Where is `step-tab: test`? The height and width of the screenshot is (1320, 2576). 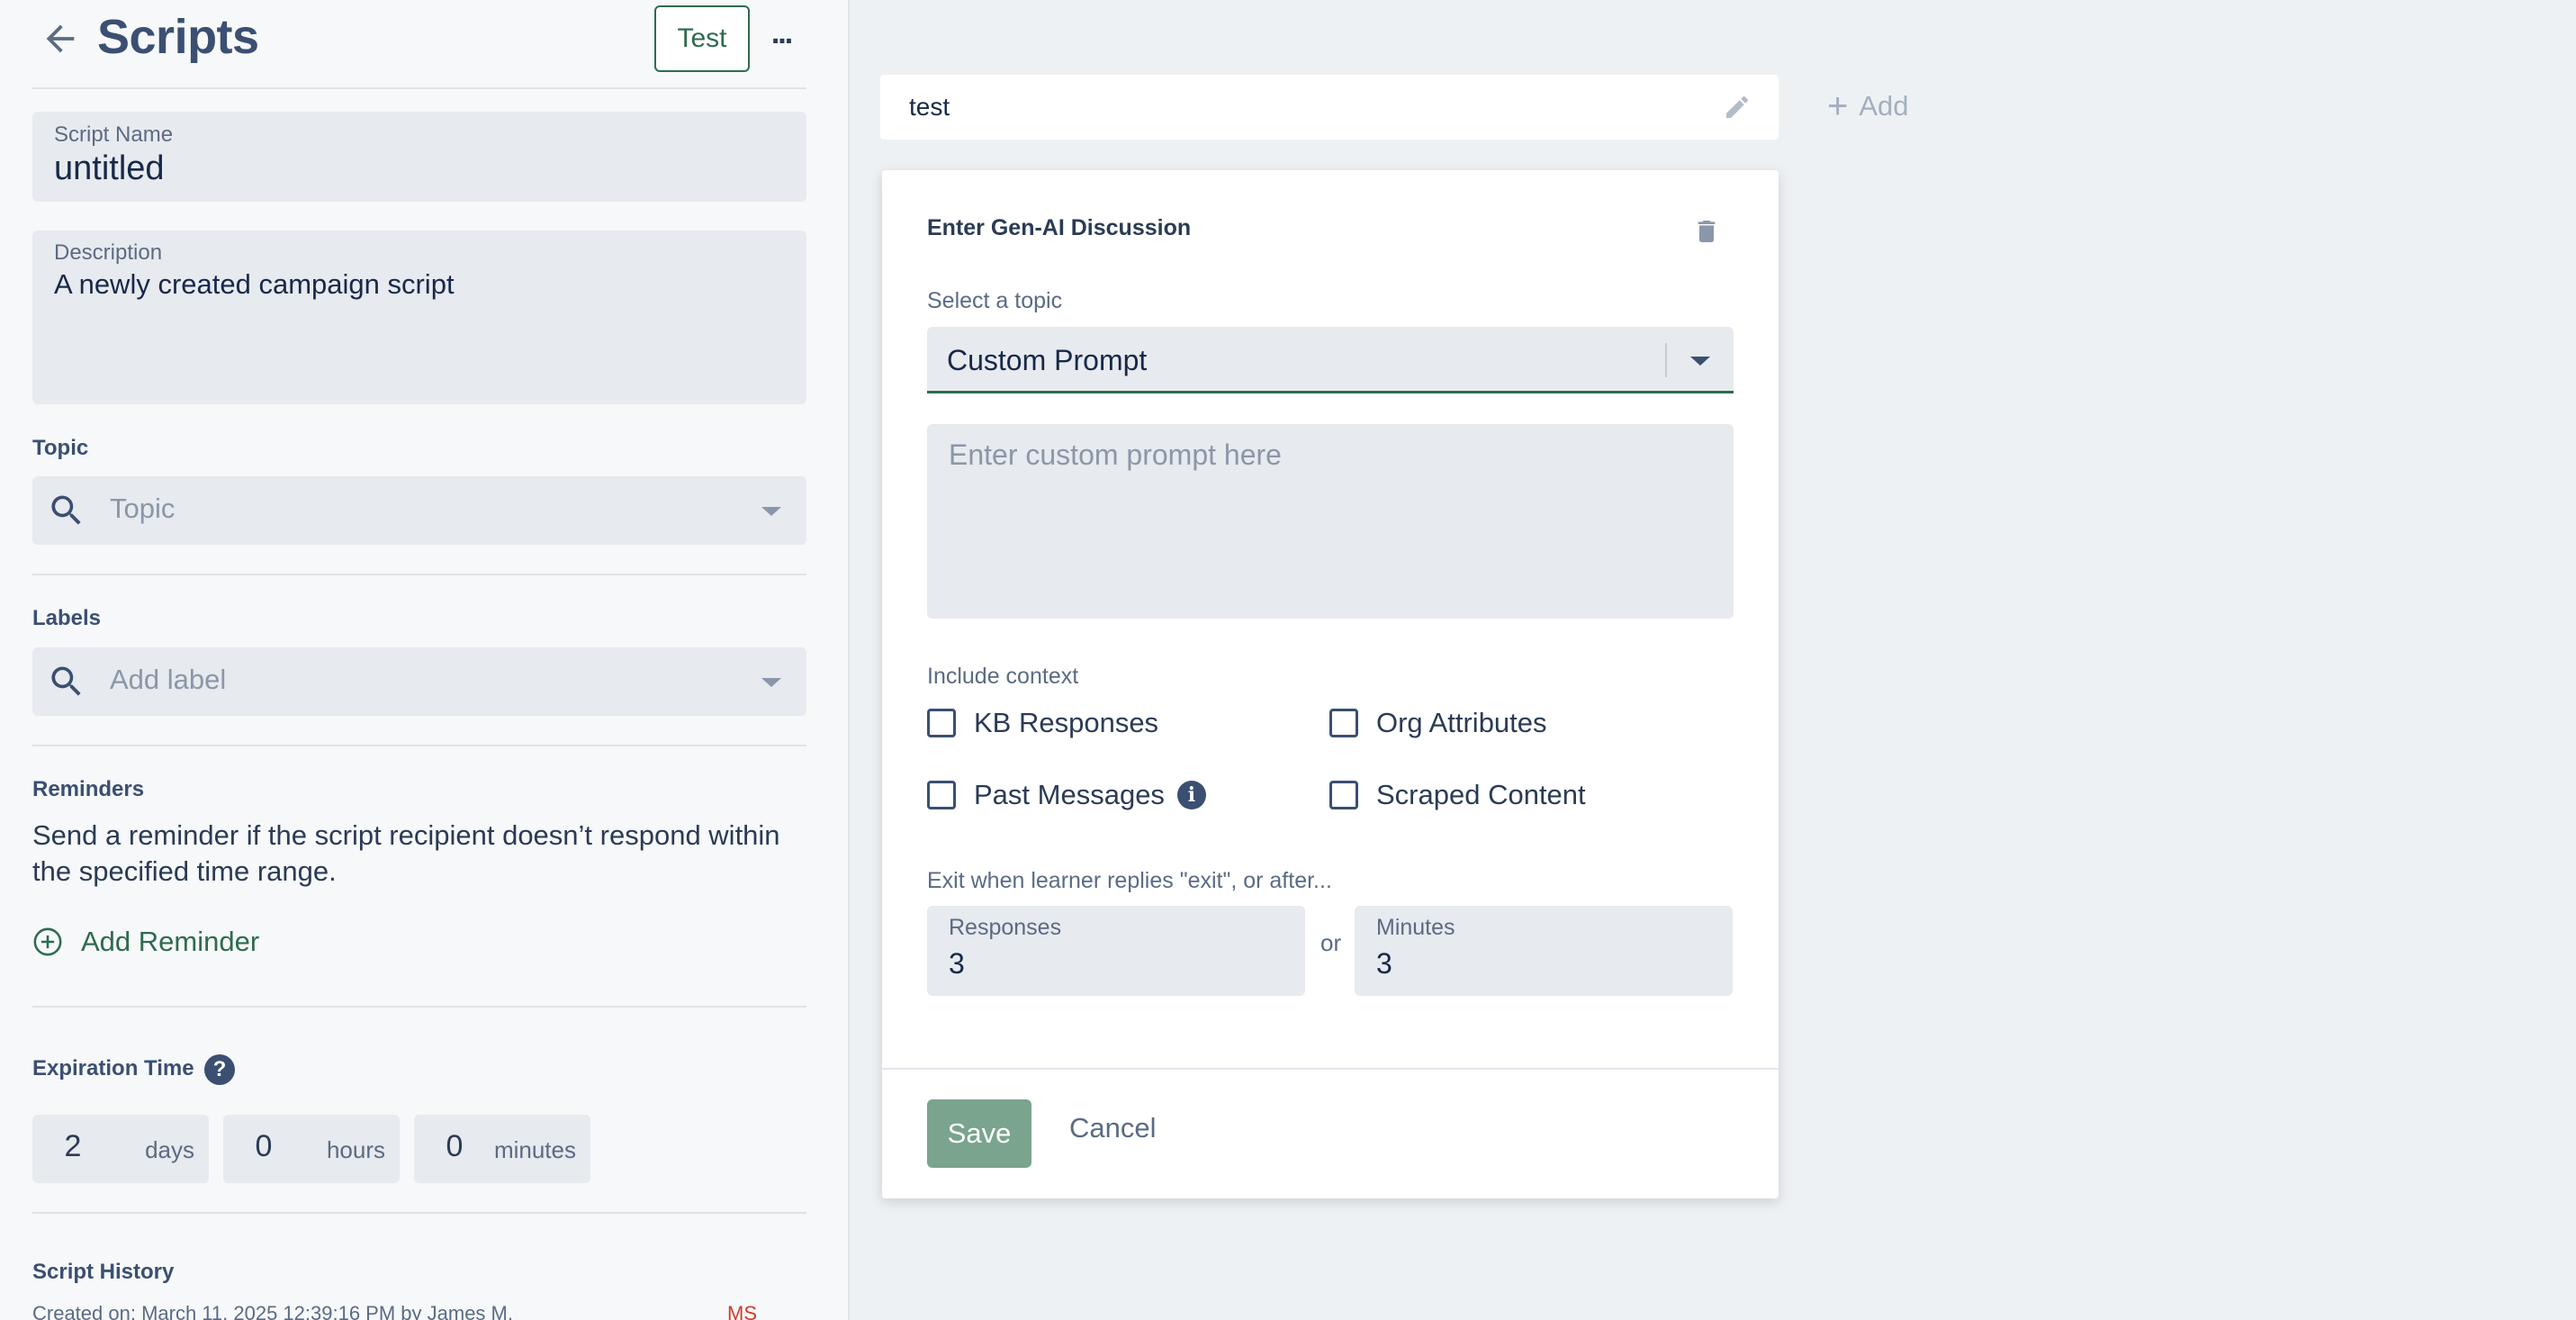 step-tab: test is located at coordinates (1329, 107).